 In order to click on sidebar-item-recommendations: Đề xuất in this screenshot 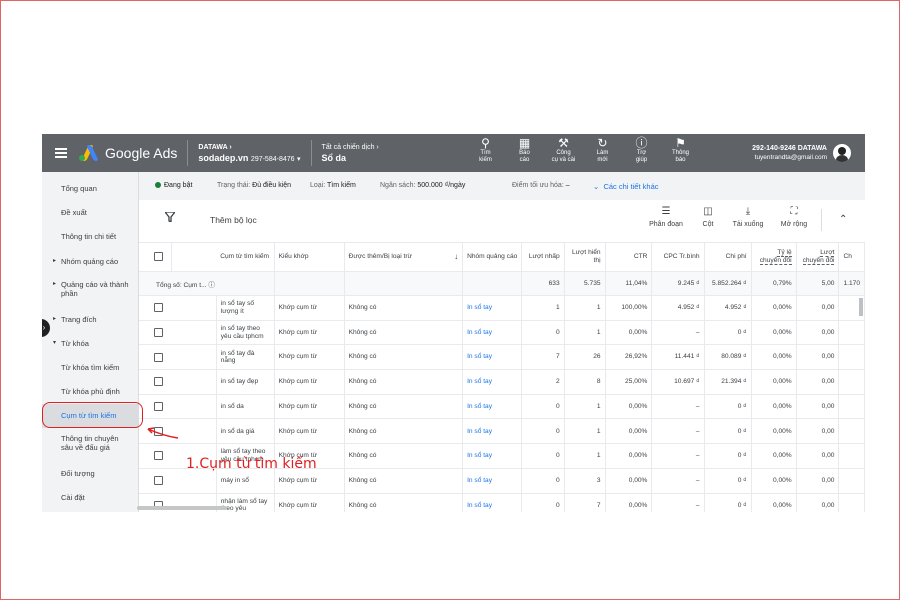, I will do `click(90, 212)`.